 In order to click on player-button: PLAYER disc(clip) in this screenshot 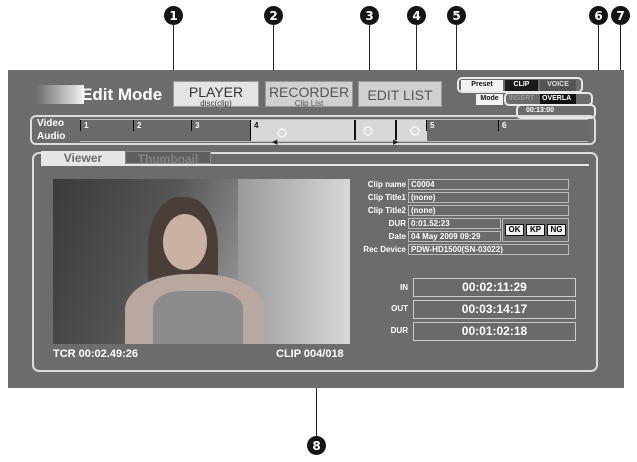, I will do `click(216, 94)`.